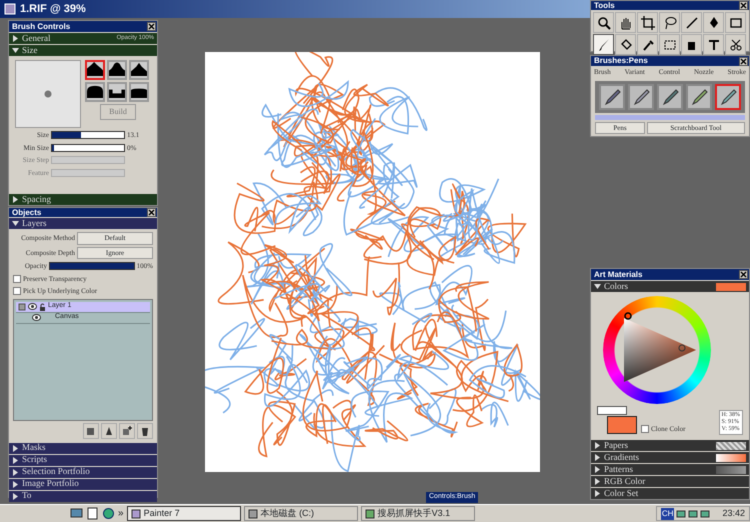  What do you see at coordinates (670, 481) in the screenshot?
I see `section-header: RGB Color` at bounding box center [670, 481].